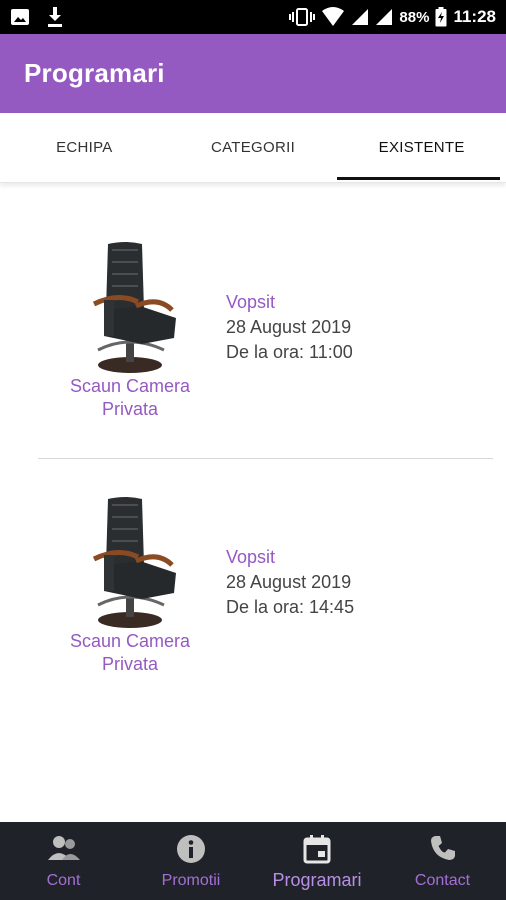  I want to click on nav-label: Contact, so click(442, 880).